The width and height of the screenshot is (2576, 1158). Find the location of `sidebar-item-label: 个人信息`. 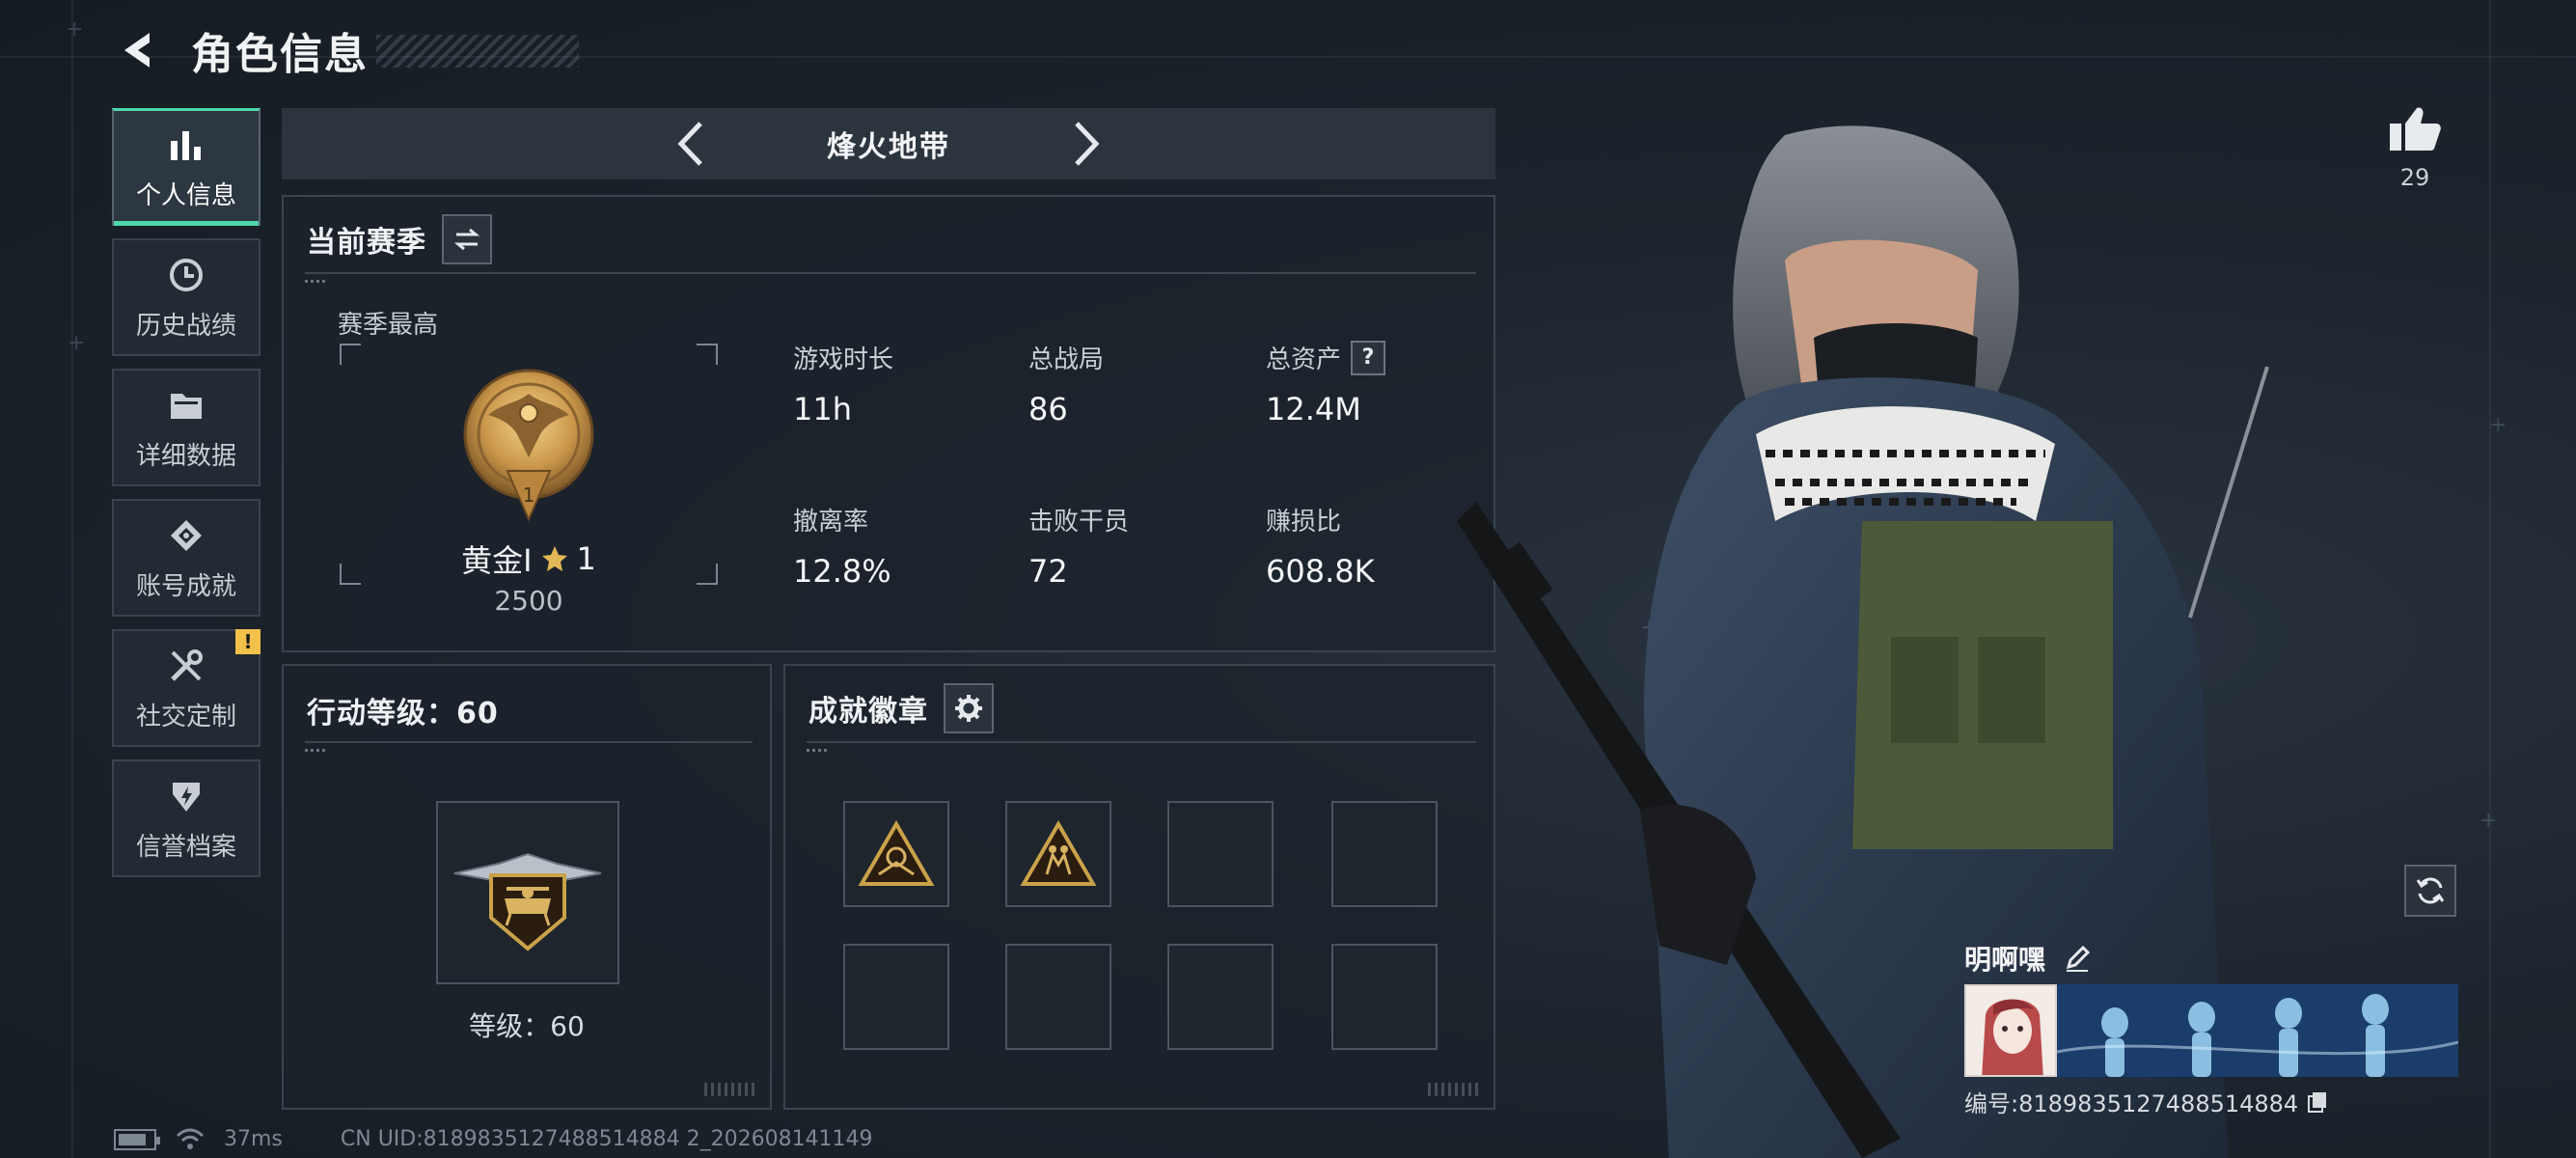

sidebar-item-label: 个人信息 is located at coordinates (185, 195).